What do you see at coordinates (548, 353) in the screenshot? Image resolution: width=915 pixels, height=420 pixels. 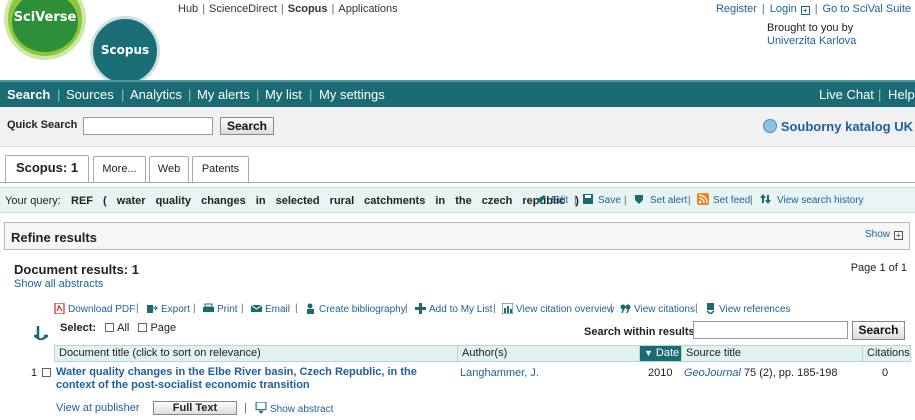 I see `column-header-authors: Author(s)` at bounding box center [548, 353].